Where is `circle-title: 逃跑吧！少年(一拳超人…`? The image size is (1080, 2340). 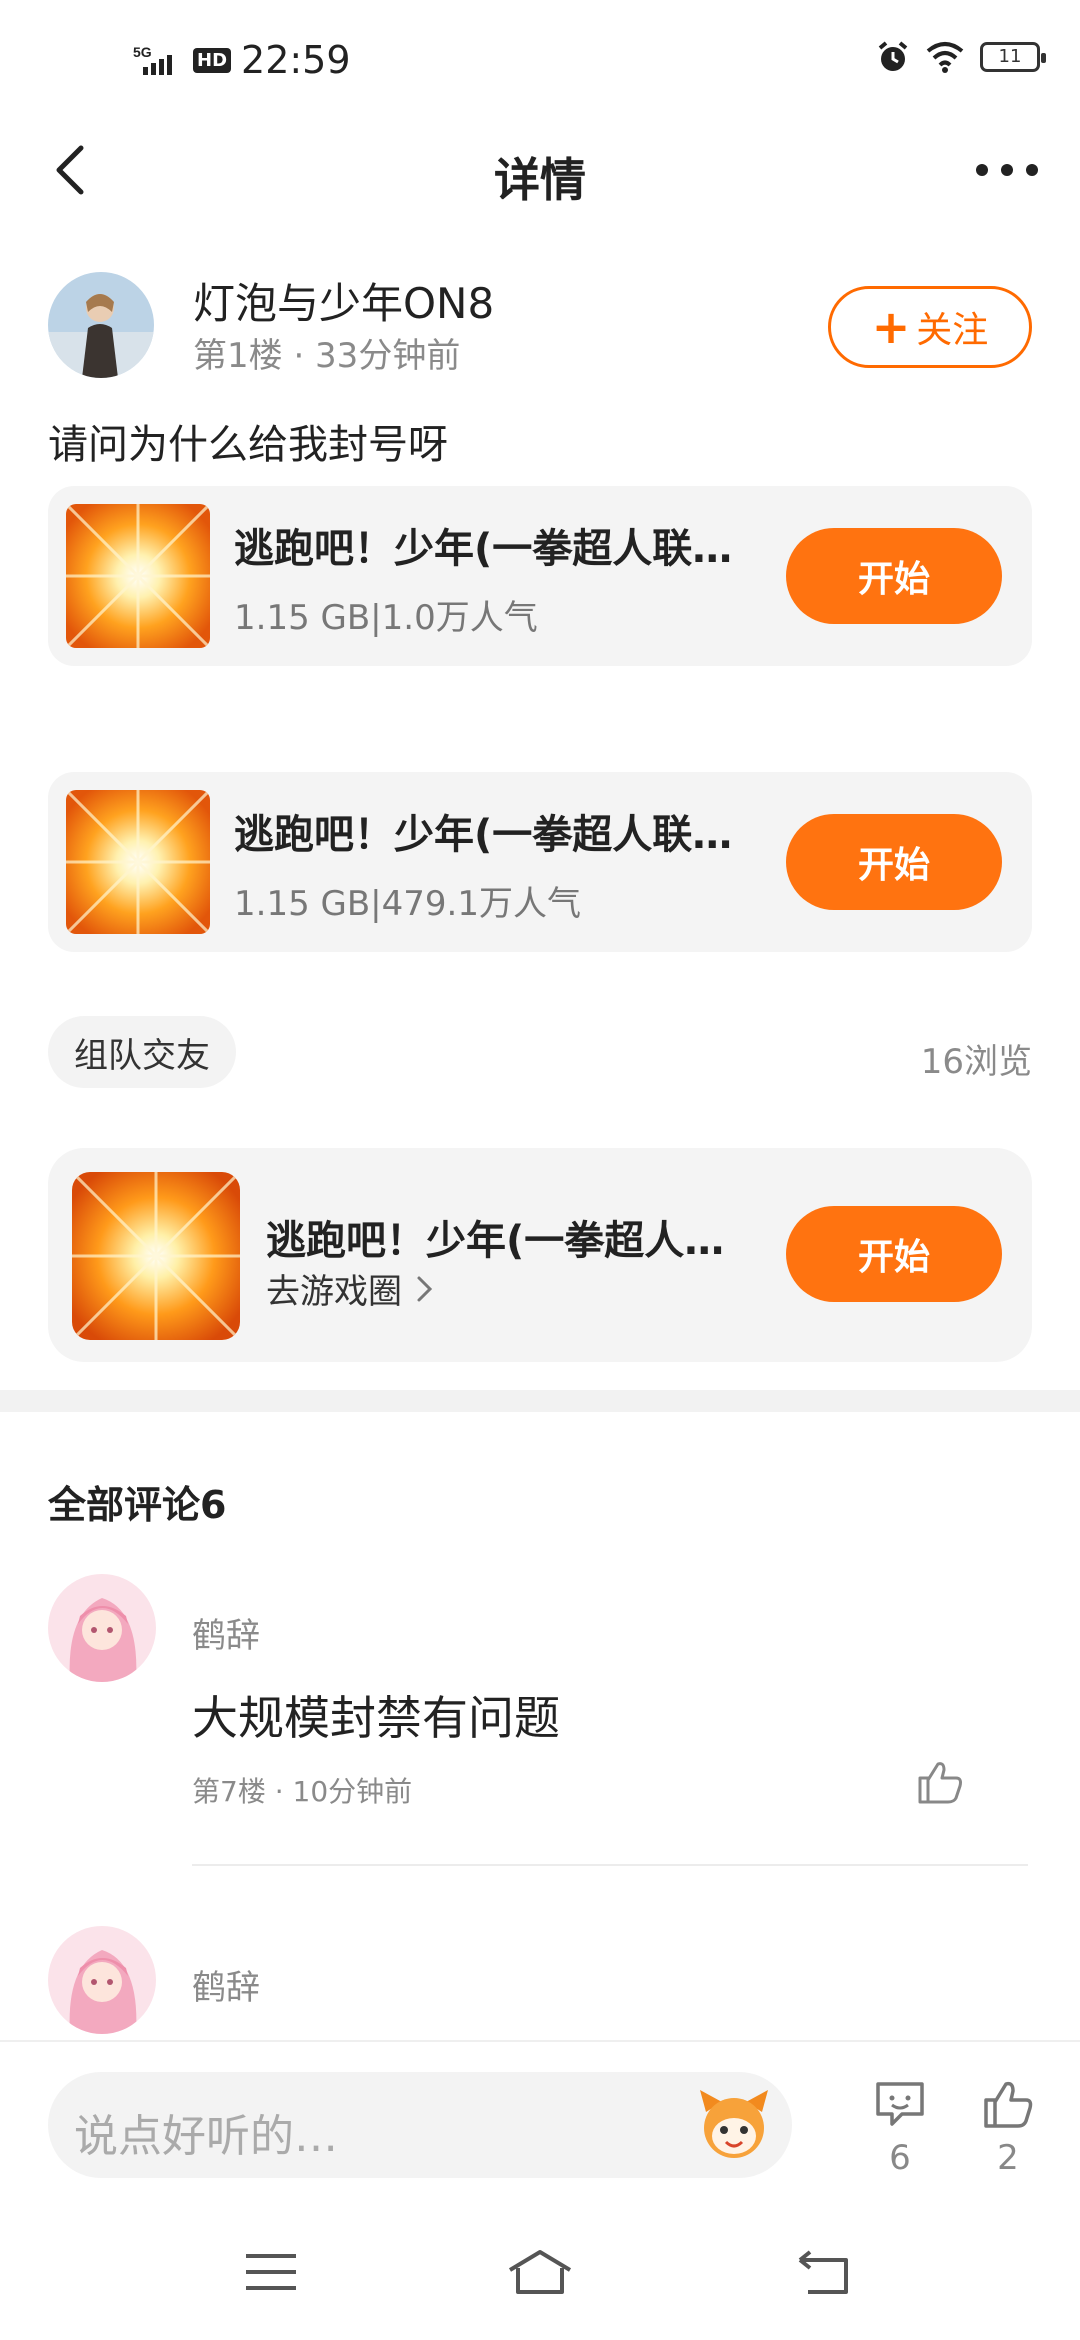 circle-title: 逃跑吧！少年(一拳超人… is located at coordinates (495, 1241).